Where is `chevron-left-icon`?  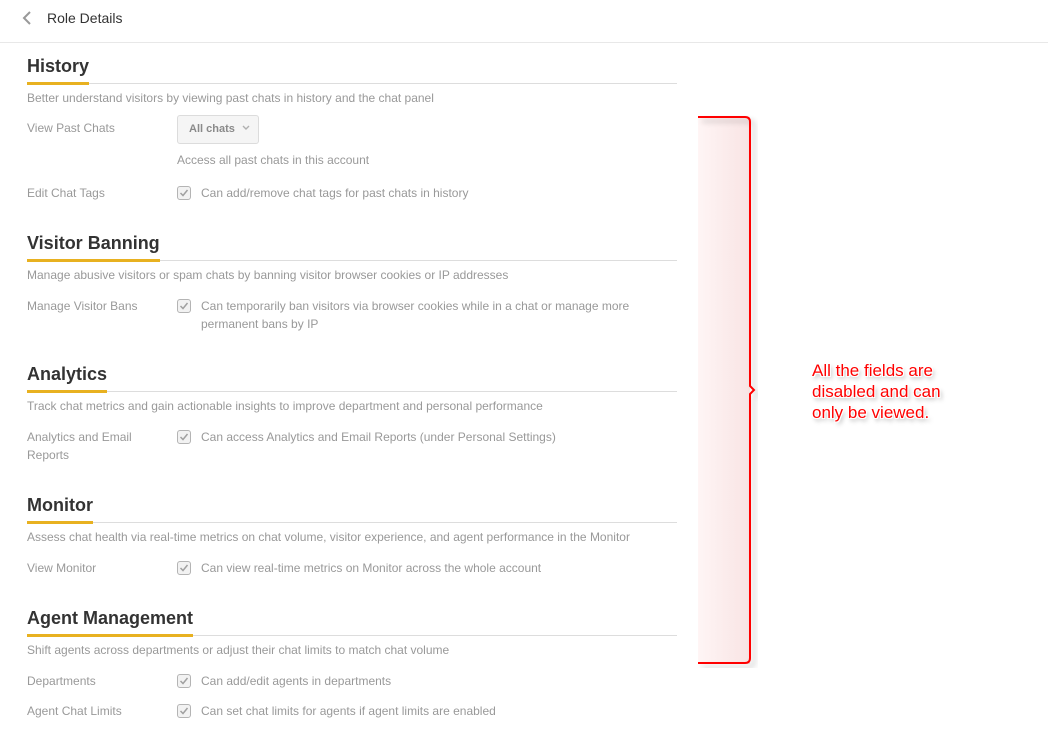
chevron-left-icon is located at coordinates (28, 18).